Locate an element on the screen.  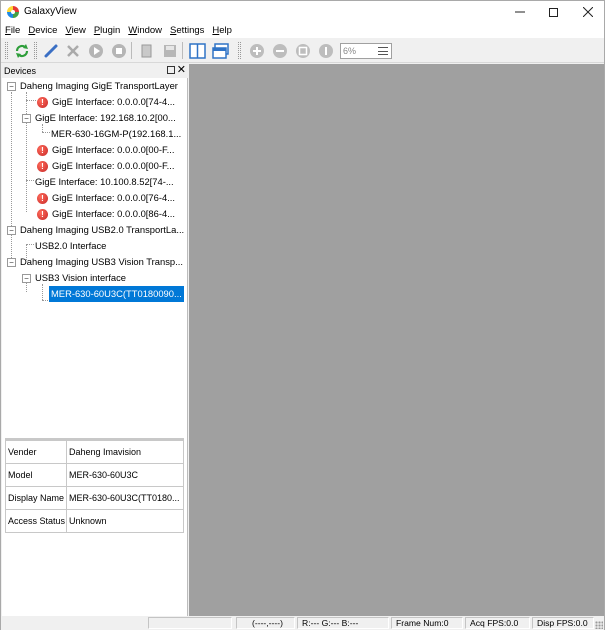
toolbar is located at coordinates (302, 50).